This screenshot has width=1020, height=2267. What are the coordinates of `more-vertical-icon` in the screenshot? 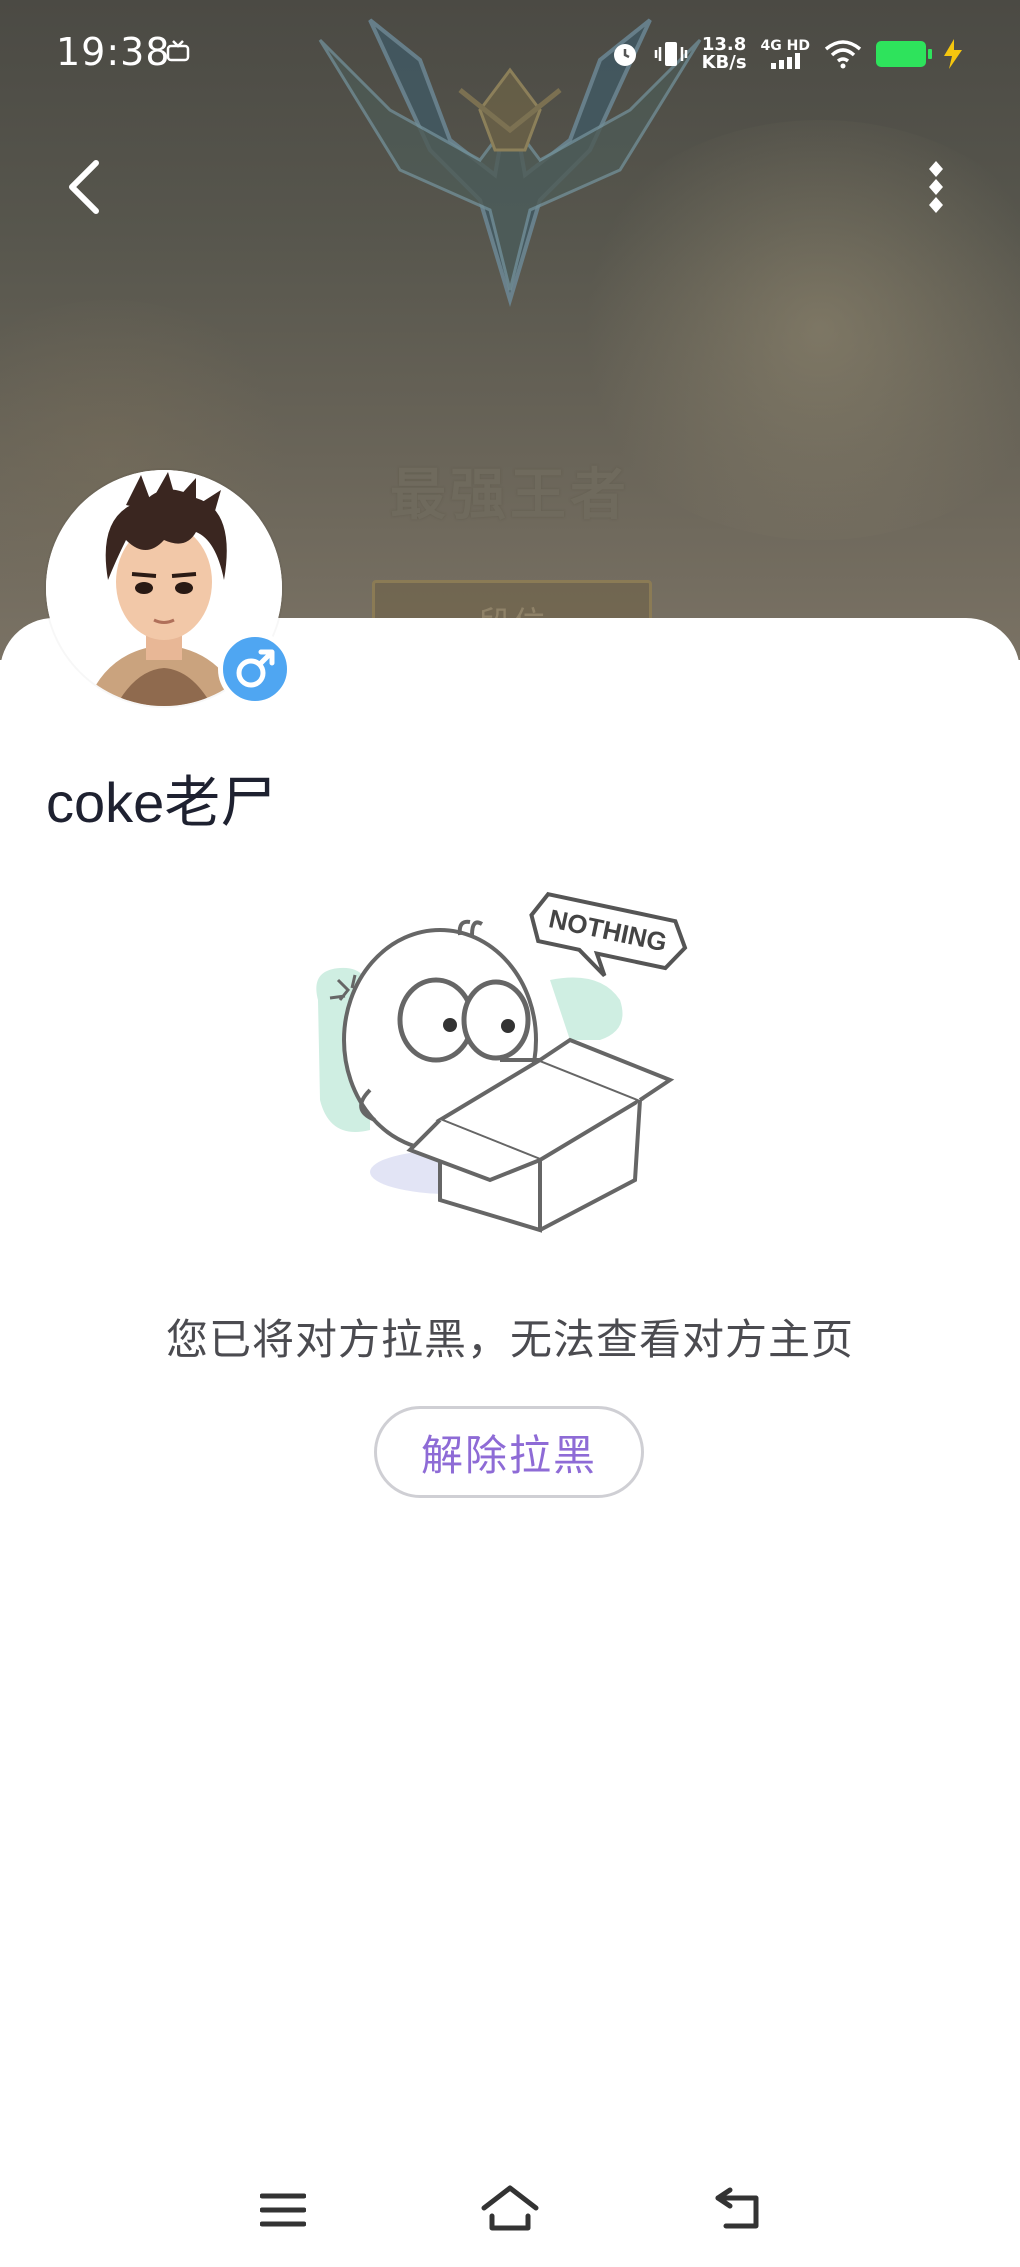 It's located at (936, 187).